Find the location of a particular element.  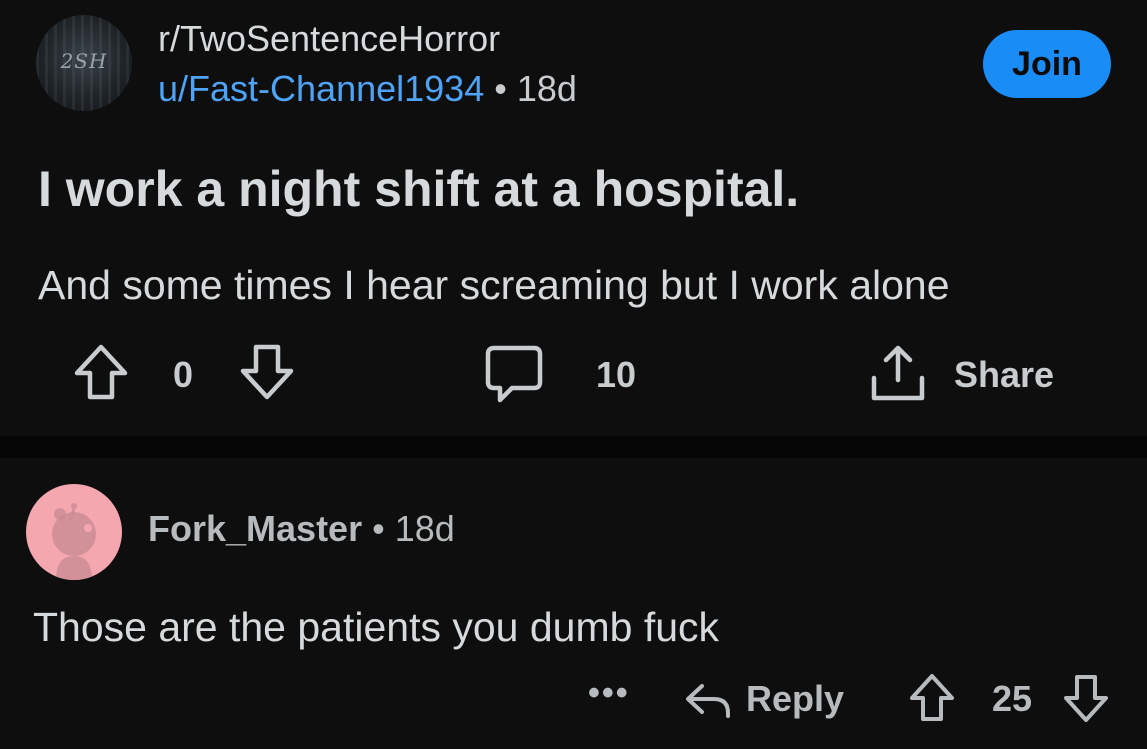

subreddit-avatar: 2SH is located at coordinates (84, 63).